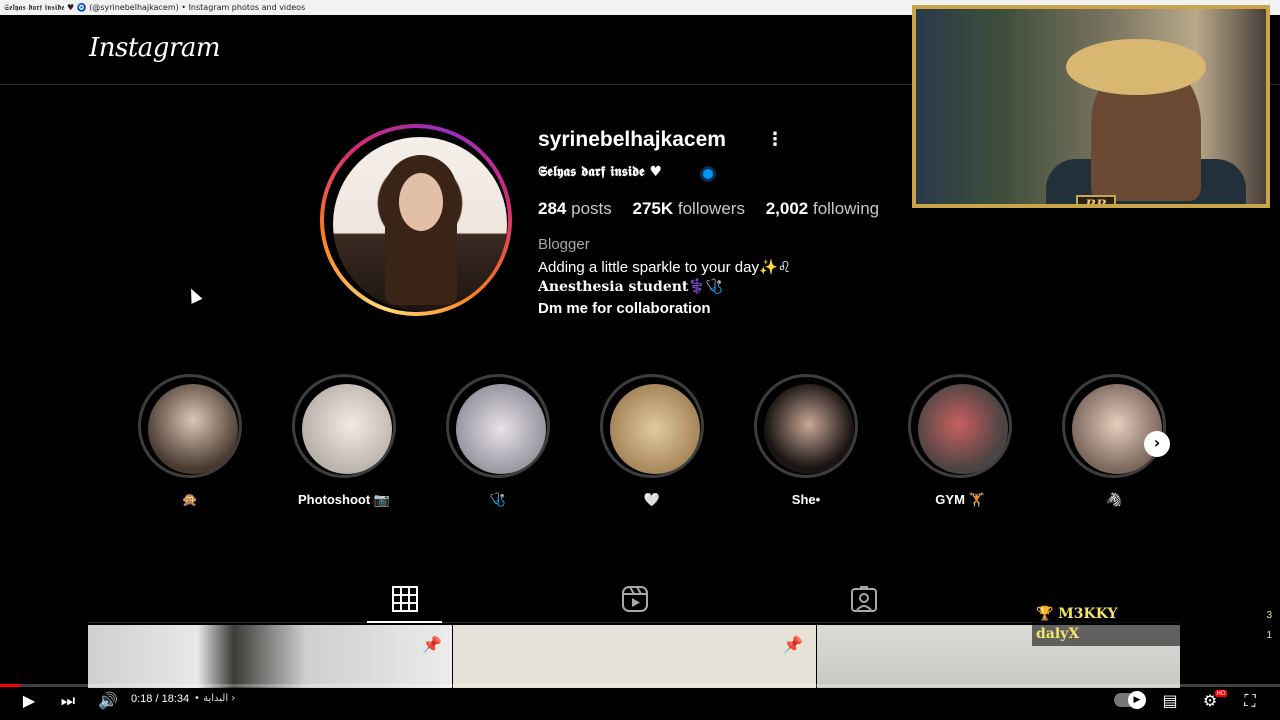 The image size is (1280, 720). I want to click on tagged-icon, so click(864, 599).